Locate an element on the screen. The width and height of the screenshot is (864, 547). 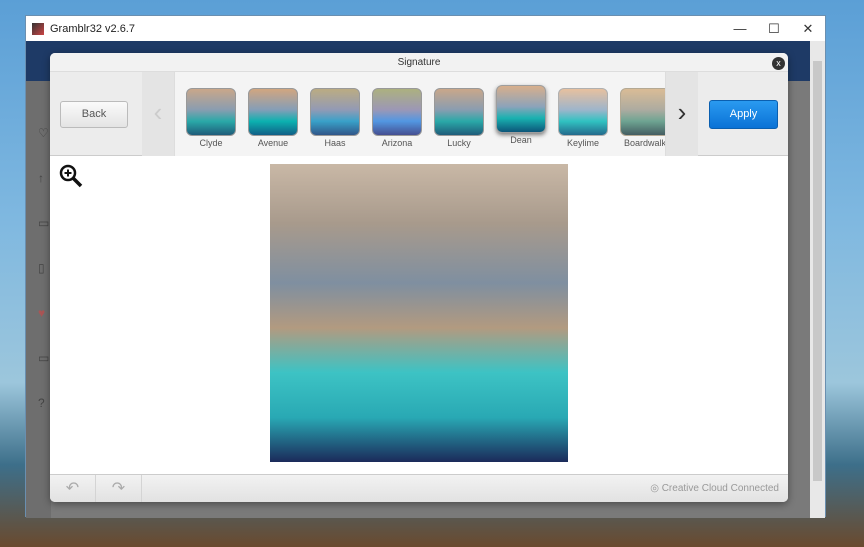
filter-label: Avenue is located at coordinates (273, 143).